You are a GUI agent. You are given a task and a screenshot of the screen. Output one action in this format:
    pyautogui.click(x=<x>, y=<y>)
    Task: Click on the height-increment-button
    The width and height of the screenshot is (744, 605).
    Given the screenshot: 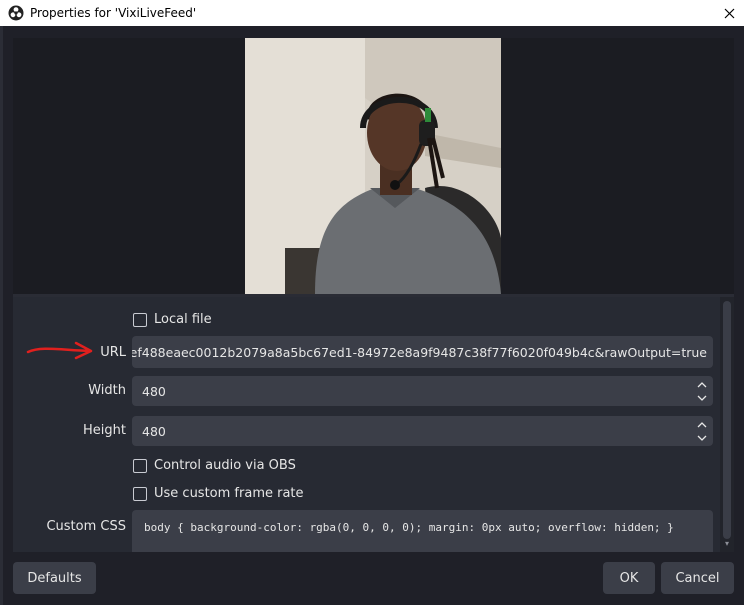 What is the action you would take?
    pyautogui.click(x=702, y=424)
    